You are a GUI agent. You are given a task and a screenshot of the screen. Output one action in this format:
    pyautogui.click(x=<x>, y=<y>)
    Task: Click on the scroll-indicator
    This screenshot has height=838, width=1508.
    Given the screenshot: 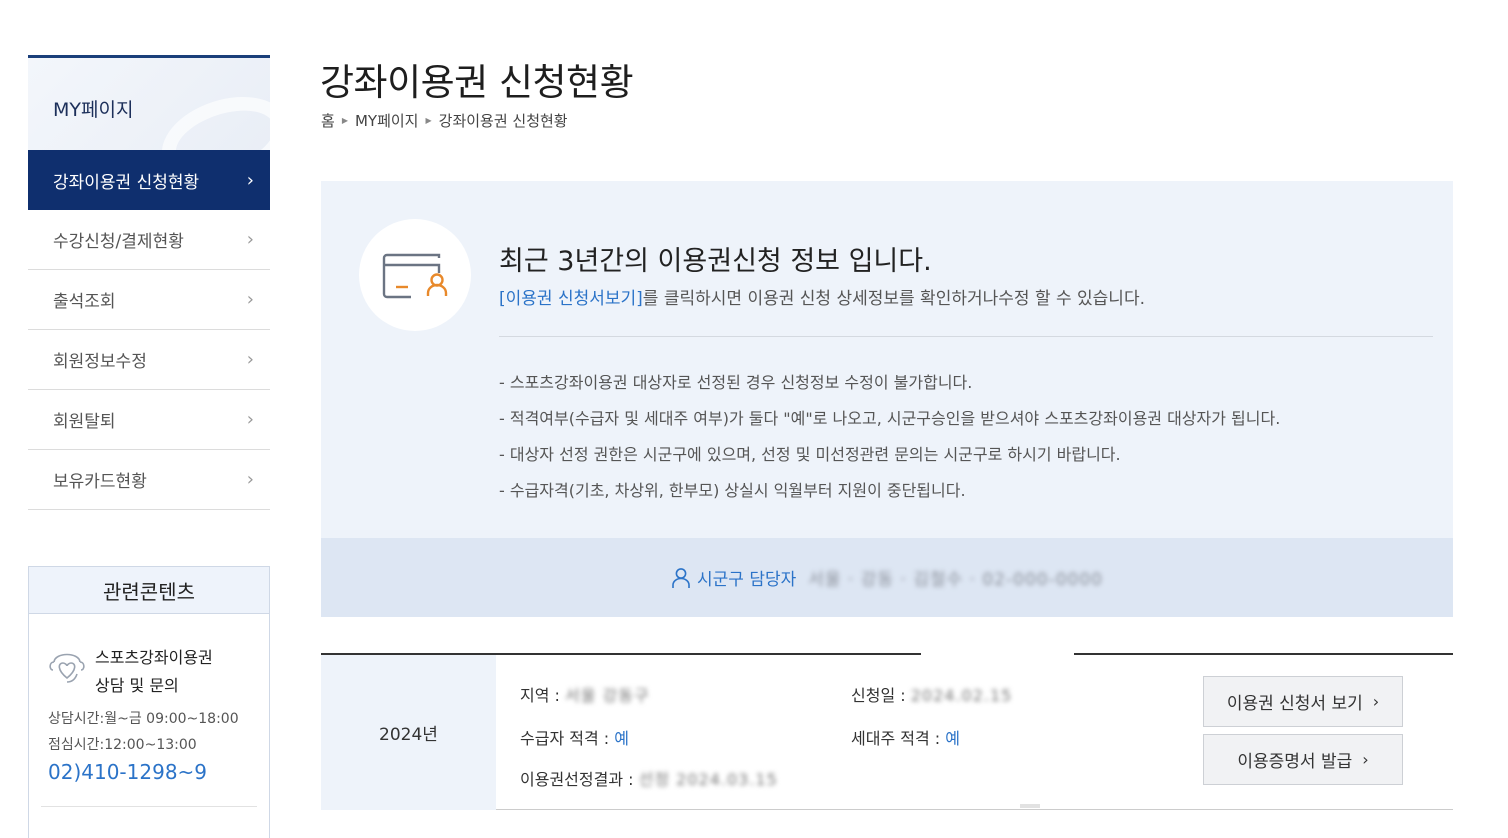 What is the action you would take?
    pyautogui.click(x=1030, y=806)
    